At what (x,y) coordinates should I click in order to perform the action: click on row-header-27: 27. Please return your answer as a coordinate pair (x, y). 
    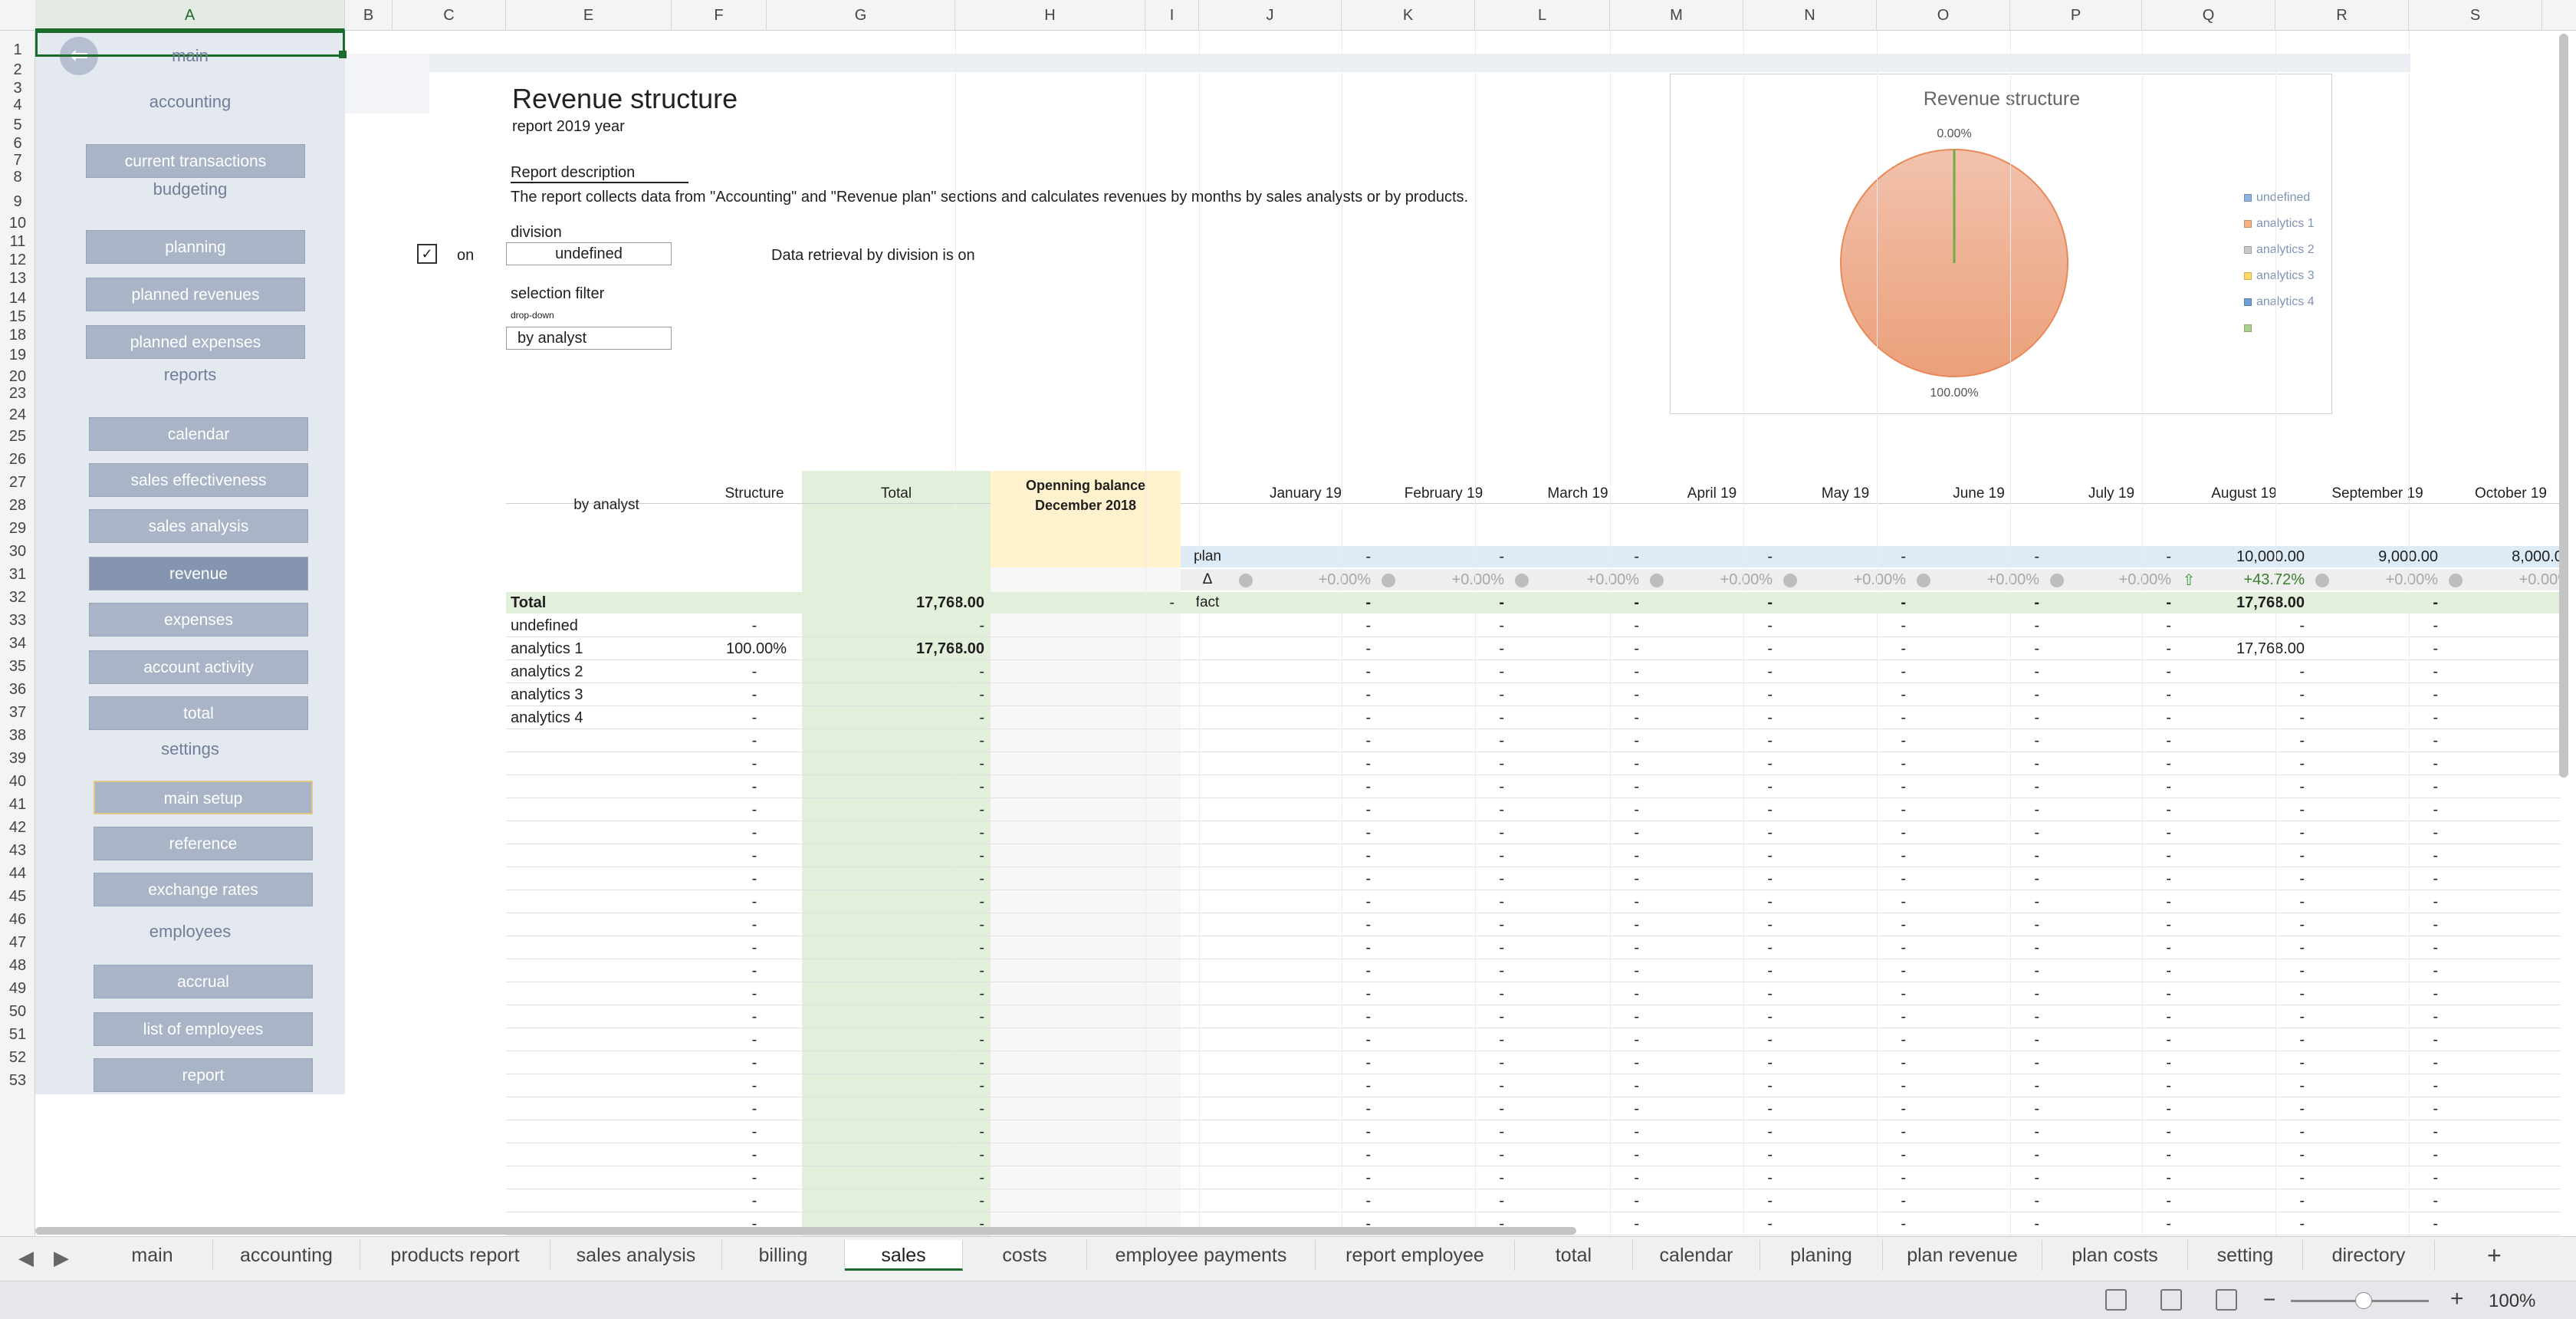
    Looking at the image, I should click on (17, 482).